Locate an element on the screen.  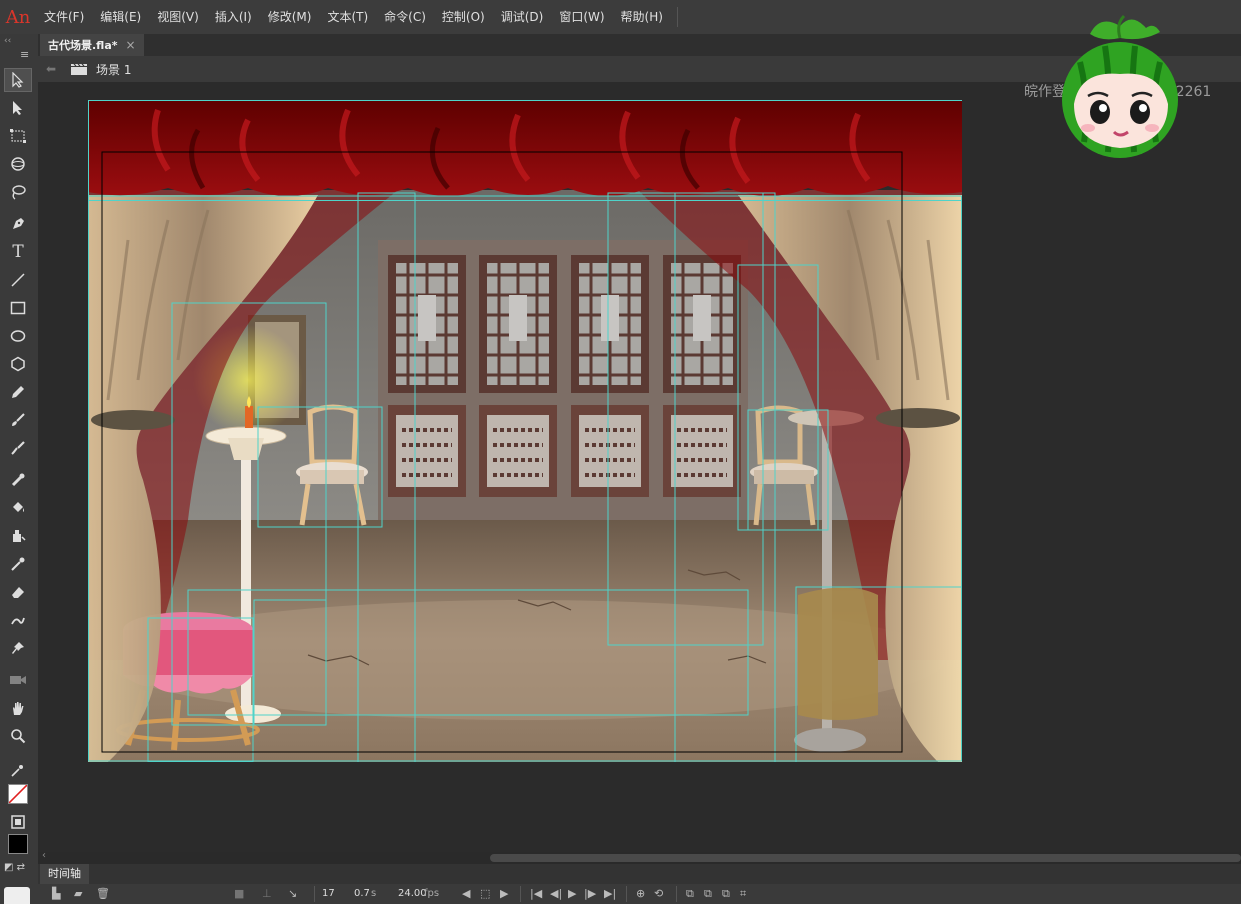
eraser-tool-icon is located at coordinates (18, 592).